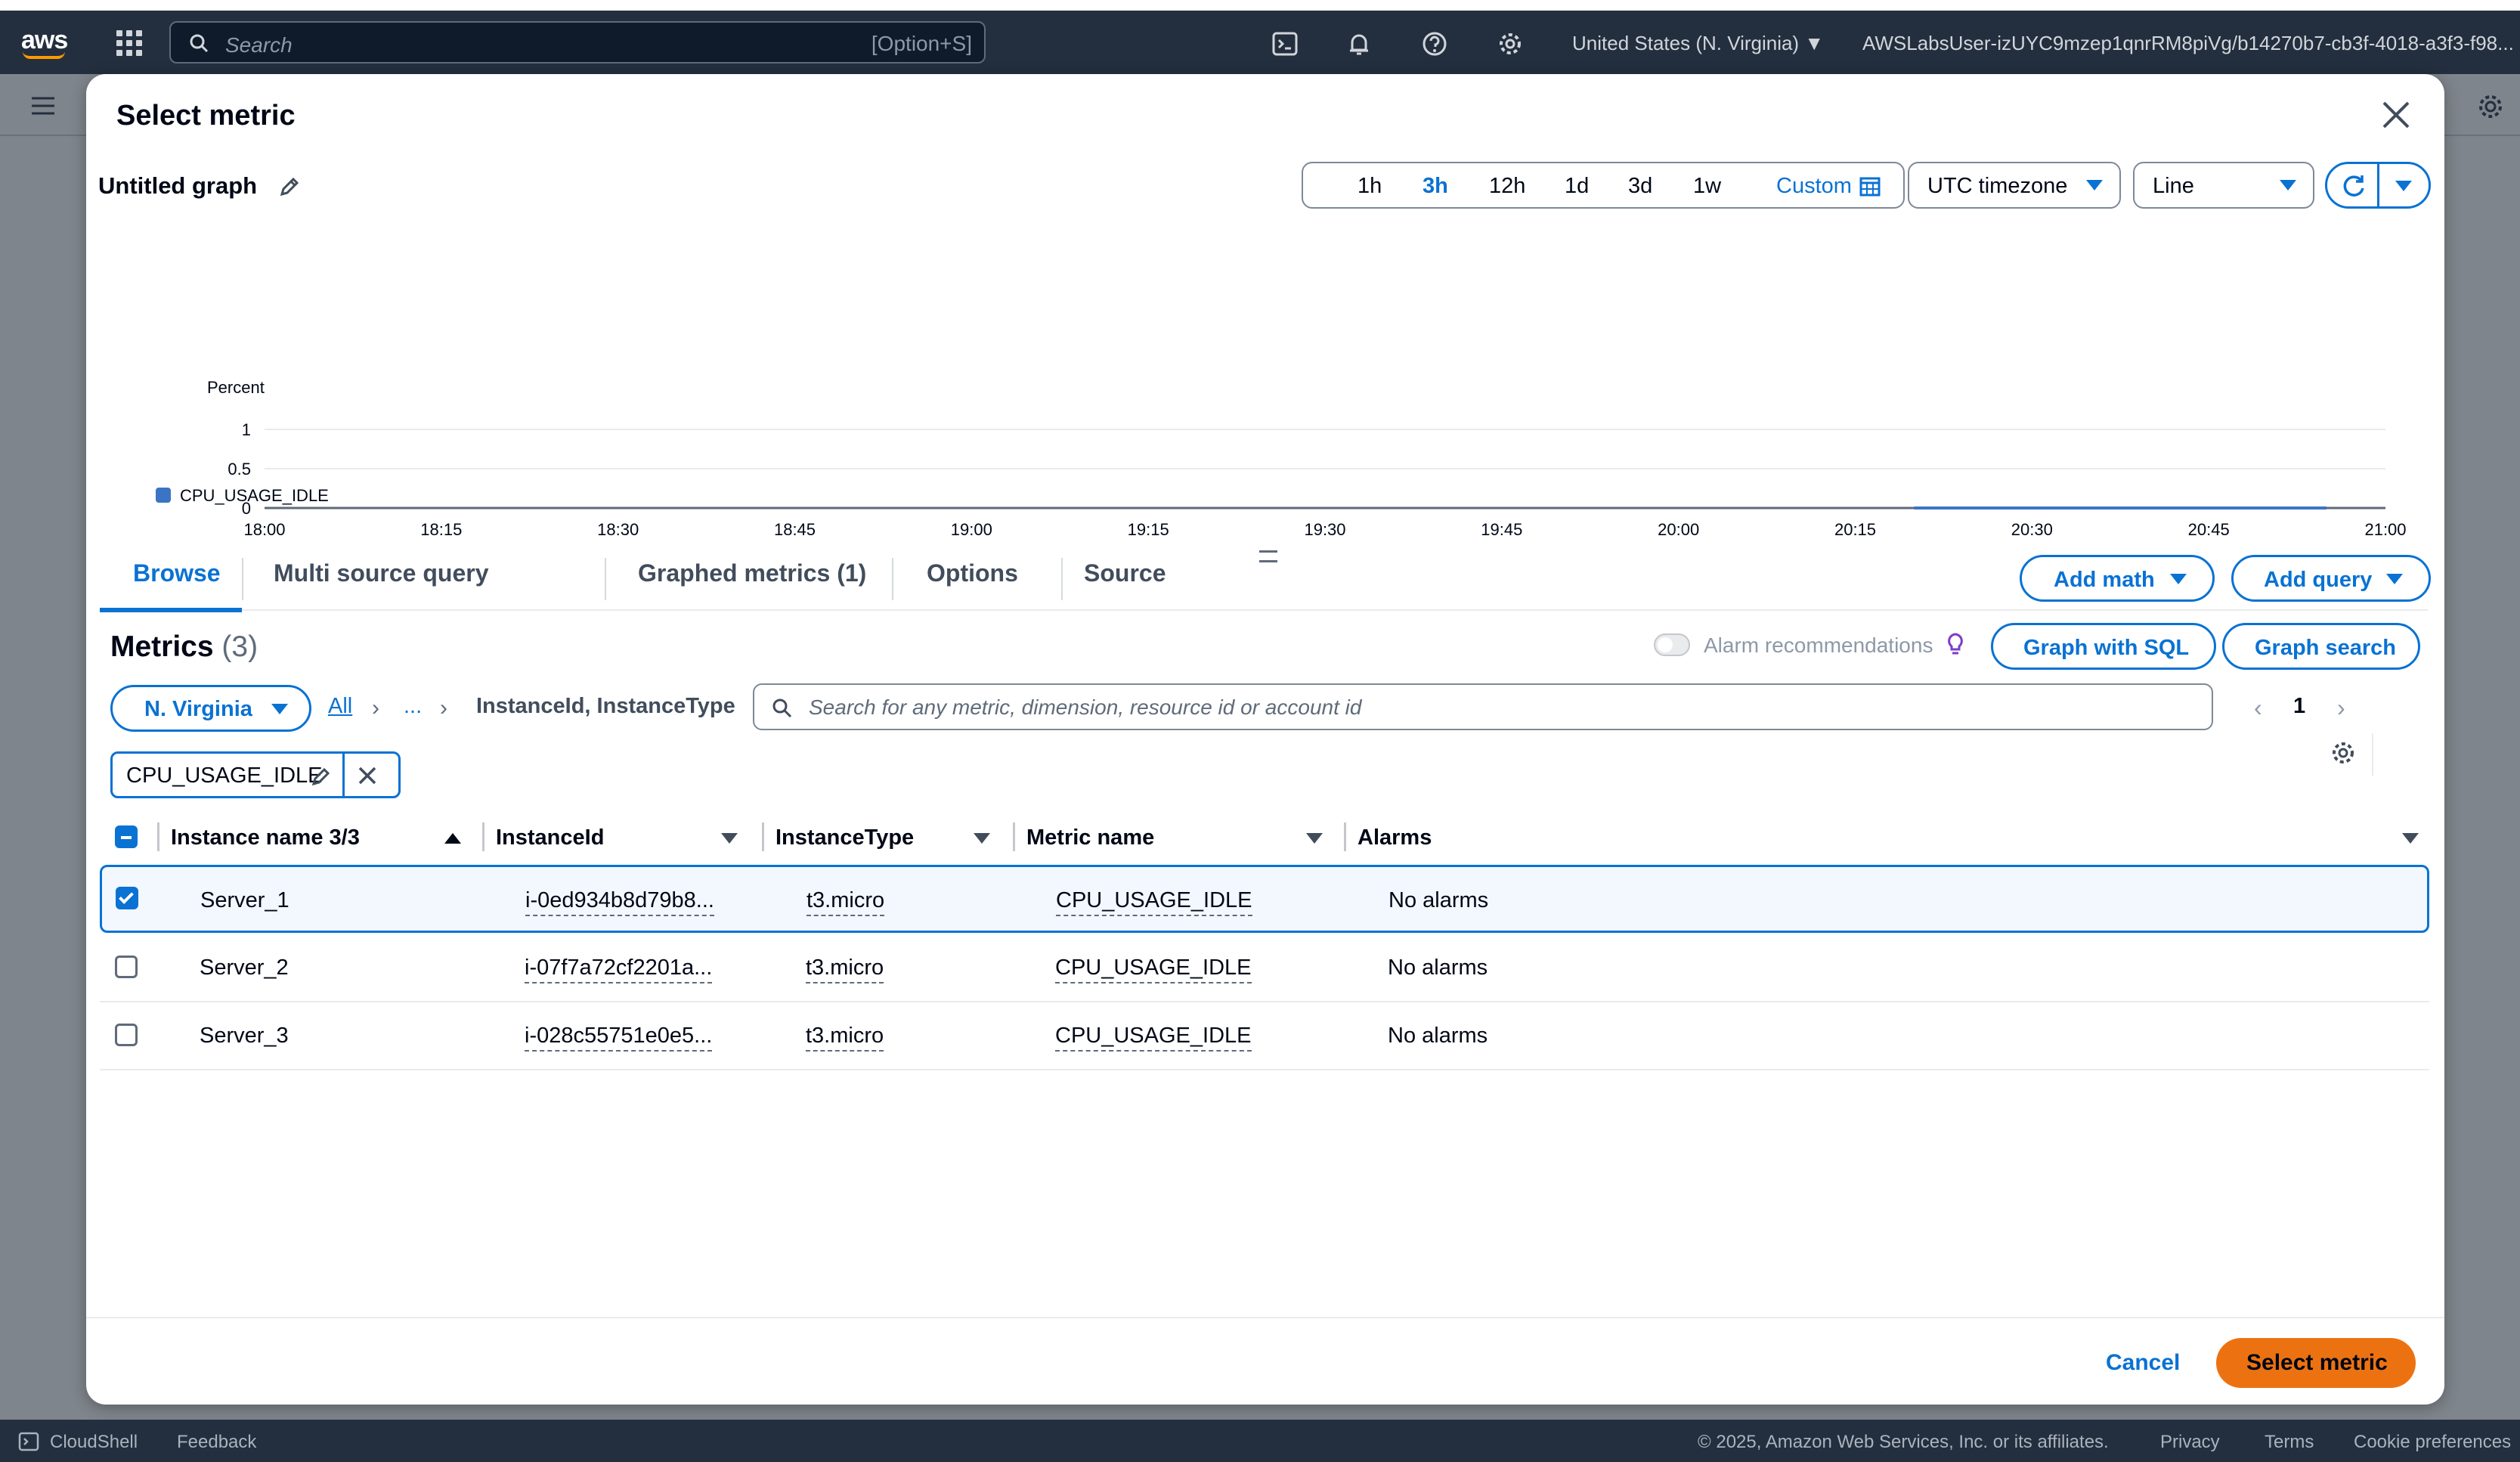 This screenshot has height=1462, width=2520. I want to click on lightbulb-icon, so click(1955, 645).